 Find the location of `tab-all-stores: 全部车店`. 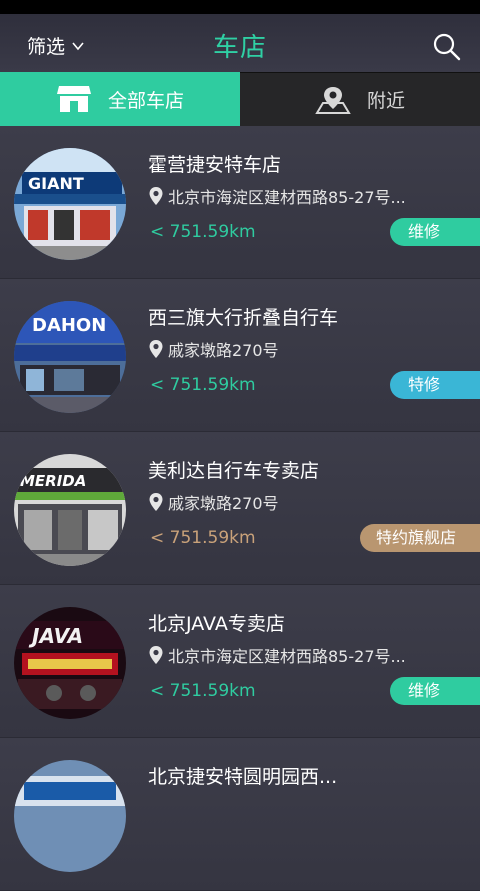

tab-all-stores: 全部车店 is located at coordinates (120, 99).